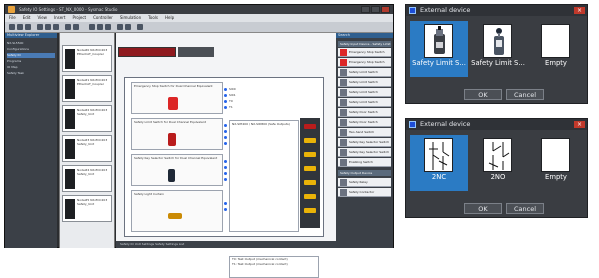  Describe the element at coordinates (31, 61) in the screenshot. I see `tree-item-programs: Programs` at that location.